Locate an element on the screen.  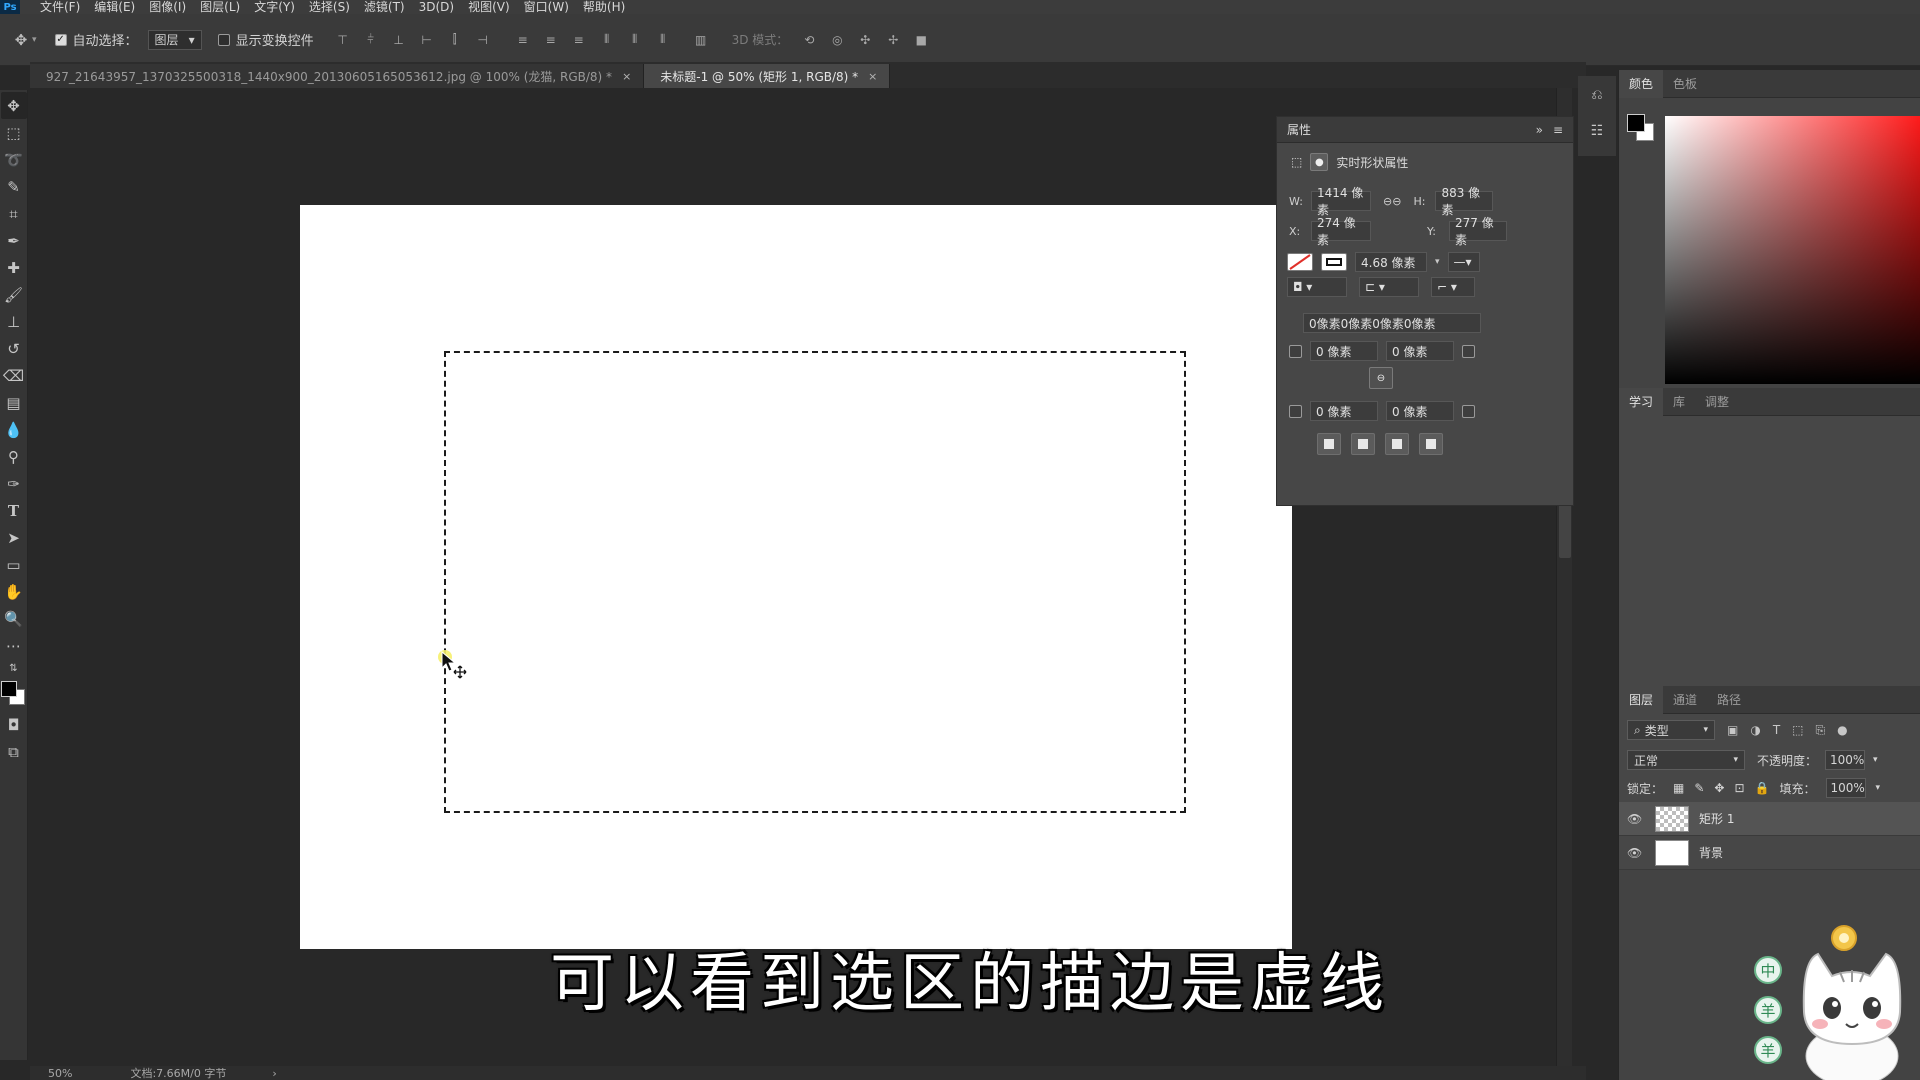
layer-row-background: 👁 背景 is located at coordinates (1769, 853).